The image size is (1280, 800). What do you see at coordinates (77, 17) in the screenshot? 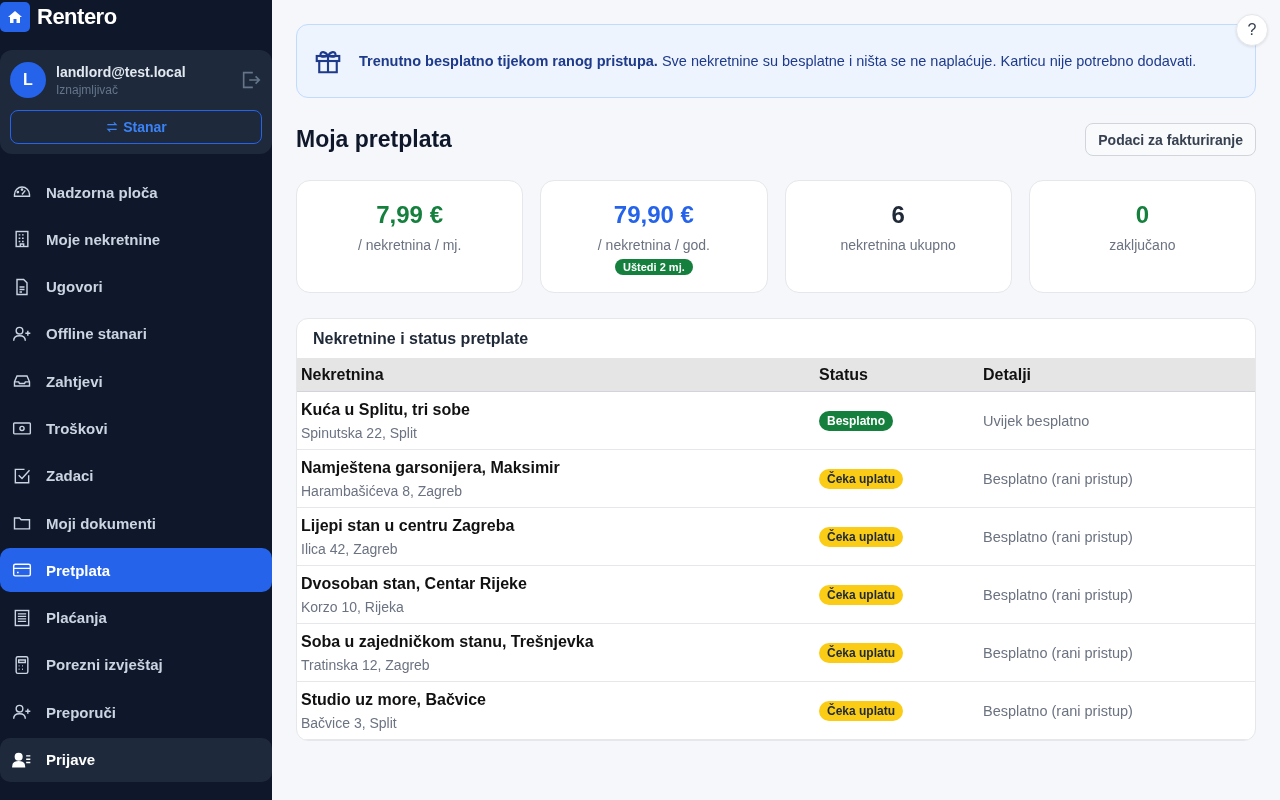
I see `brand-name: Rentero` at bounding box center [77, 17].